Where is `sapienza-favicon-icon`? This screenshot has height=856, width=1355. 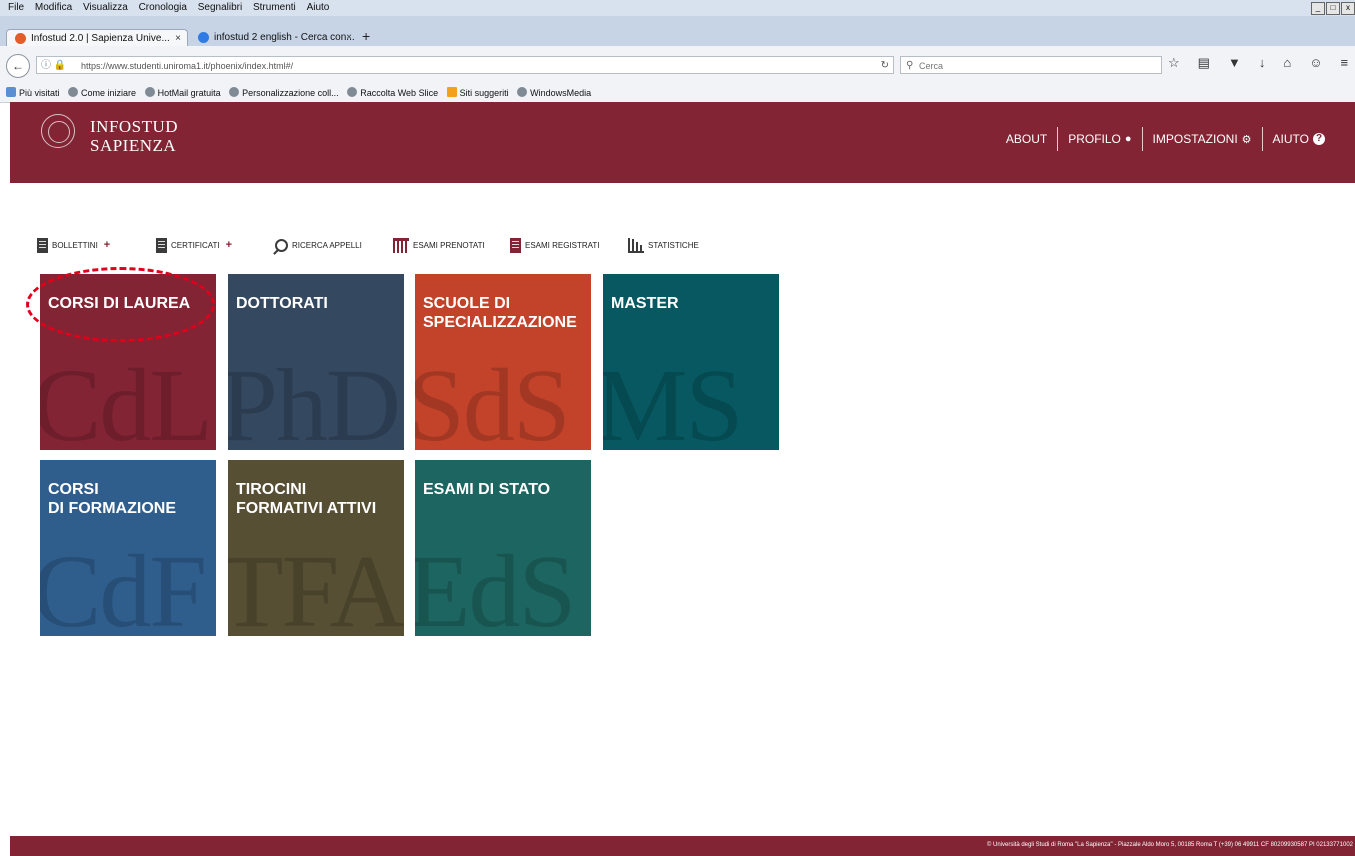
sapienza-favicon-icon is located at coordinates (20, 38).